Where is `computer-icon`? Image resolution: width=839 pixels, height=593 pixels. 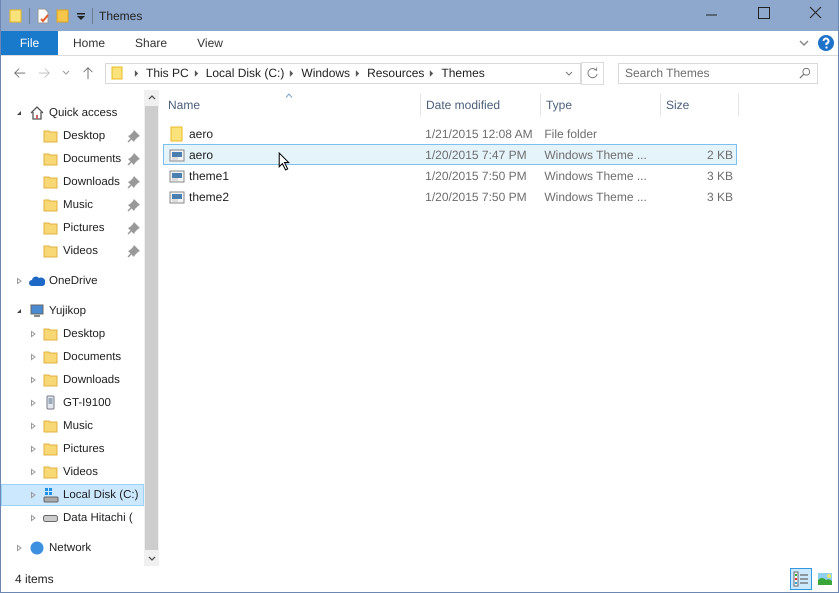 computer-icon is located at coordinates (37, 311).